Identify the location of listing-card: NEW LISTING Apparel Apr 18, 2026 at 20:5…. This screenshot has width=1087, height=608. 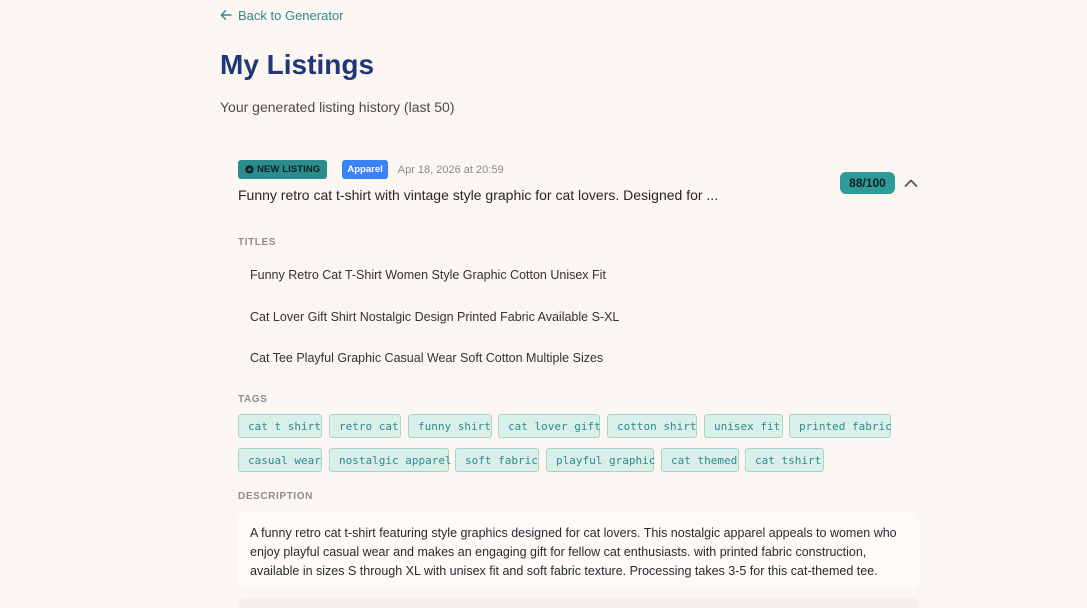
(578, 185).